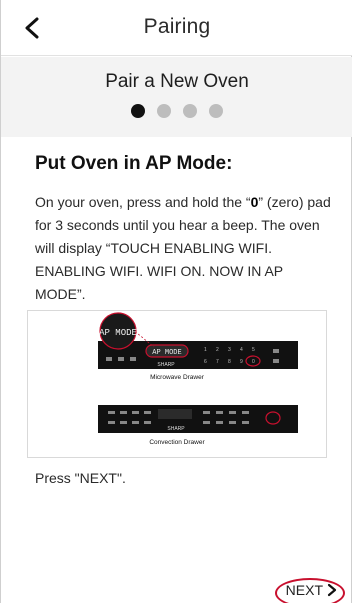  I want to click on svg-text: 6, so click(205, 362).